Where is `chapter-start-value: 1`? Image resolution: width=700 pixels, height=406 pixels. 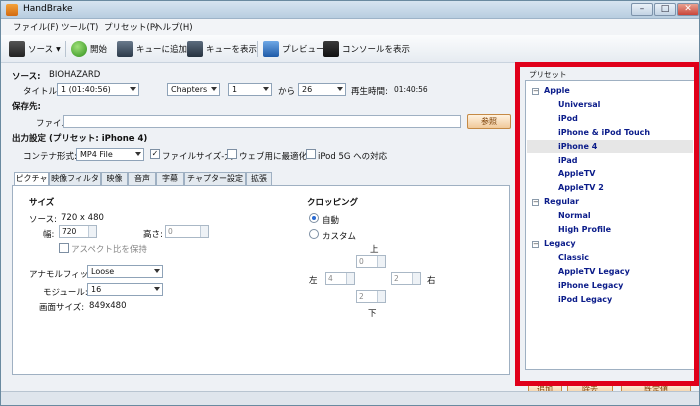
chapter-start-value: 1 is located at coordinates (235, 89).